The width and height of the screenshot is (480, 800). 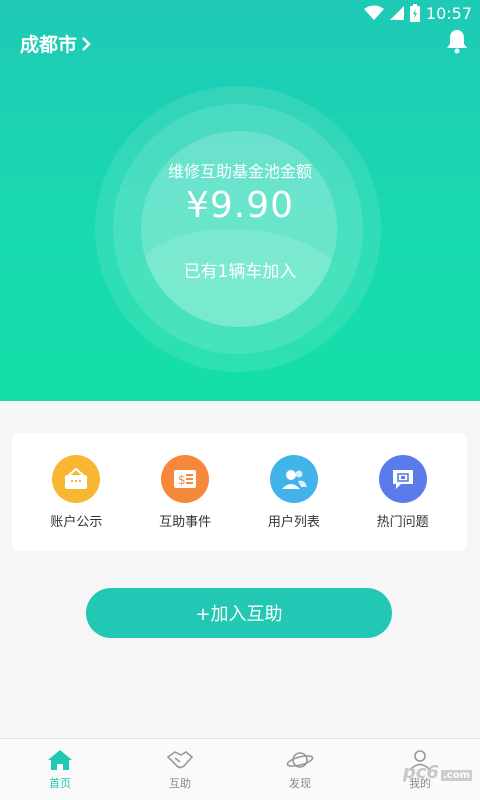 I want to click on quick-action-label: 用户列表, so click(x=293, y=522).